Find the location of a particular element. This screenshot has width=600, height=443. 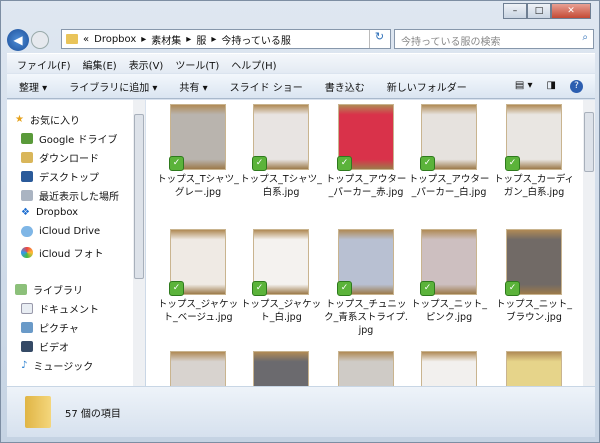

sidebar-item-videos: ビデオ is located at coordinates (45, 346).